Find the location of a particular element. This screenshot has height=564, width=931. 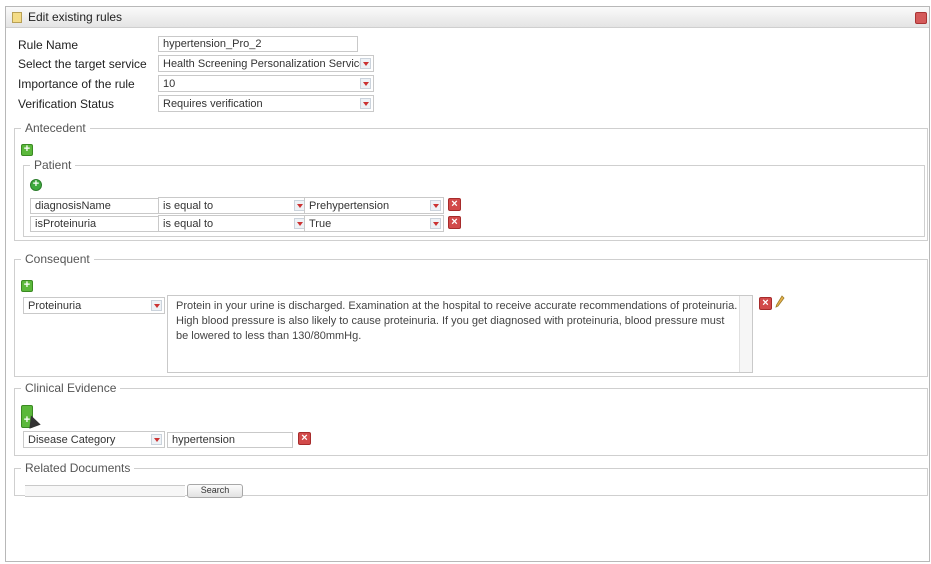

related-documents-section: Related Documents Search is located at coordinates (471, 479).